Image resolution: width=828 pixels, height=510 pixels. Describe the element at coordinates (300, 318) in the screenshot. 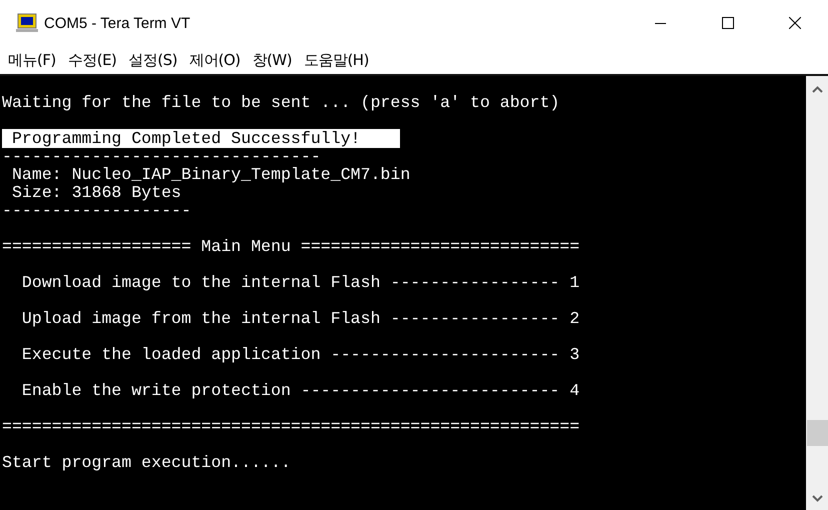

I see `terminal-line: Upload image from the internal Flash ----------------- 2` at that location.